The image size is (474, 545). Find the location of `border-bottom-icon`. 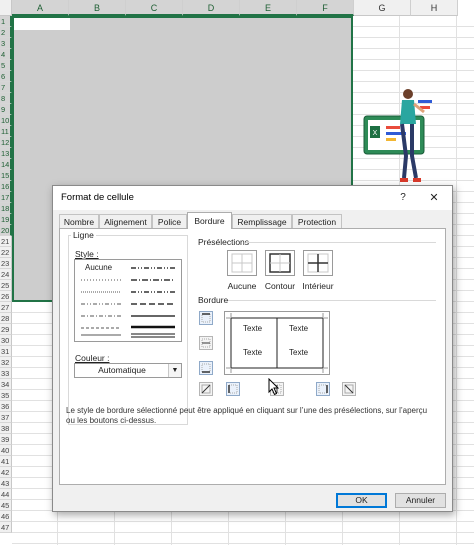

border-bottom-icon is located at coordinates (206, 368).